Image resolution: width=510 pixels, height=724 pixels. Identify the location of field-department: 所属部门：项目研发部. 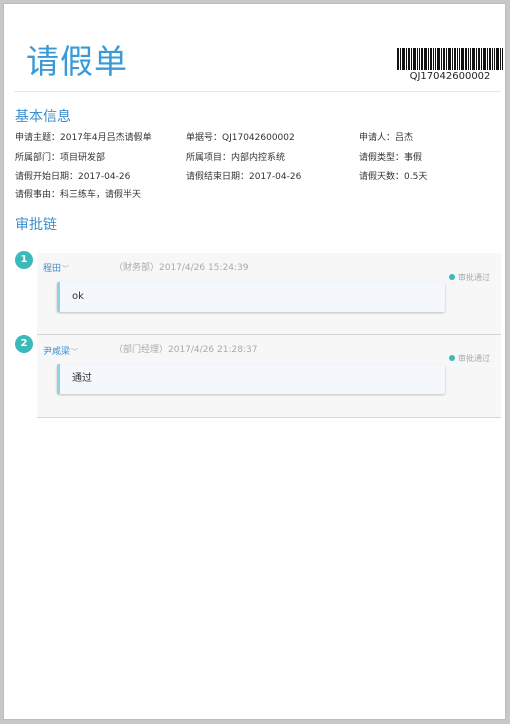
(60, 158).